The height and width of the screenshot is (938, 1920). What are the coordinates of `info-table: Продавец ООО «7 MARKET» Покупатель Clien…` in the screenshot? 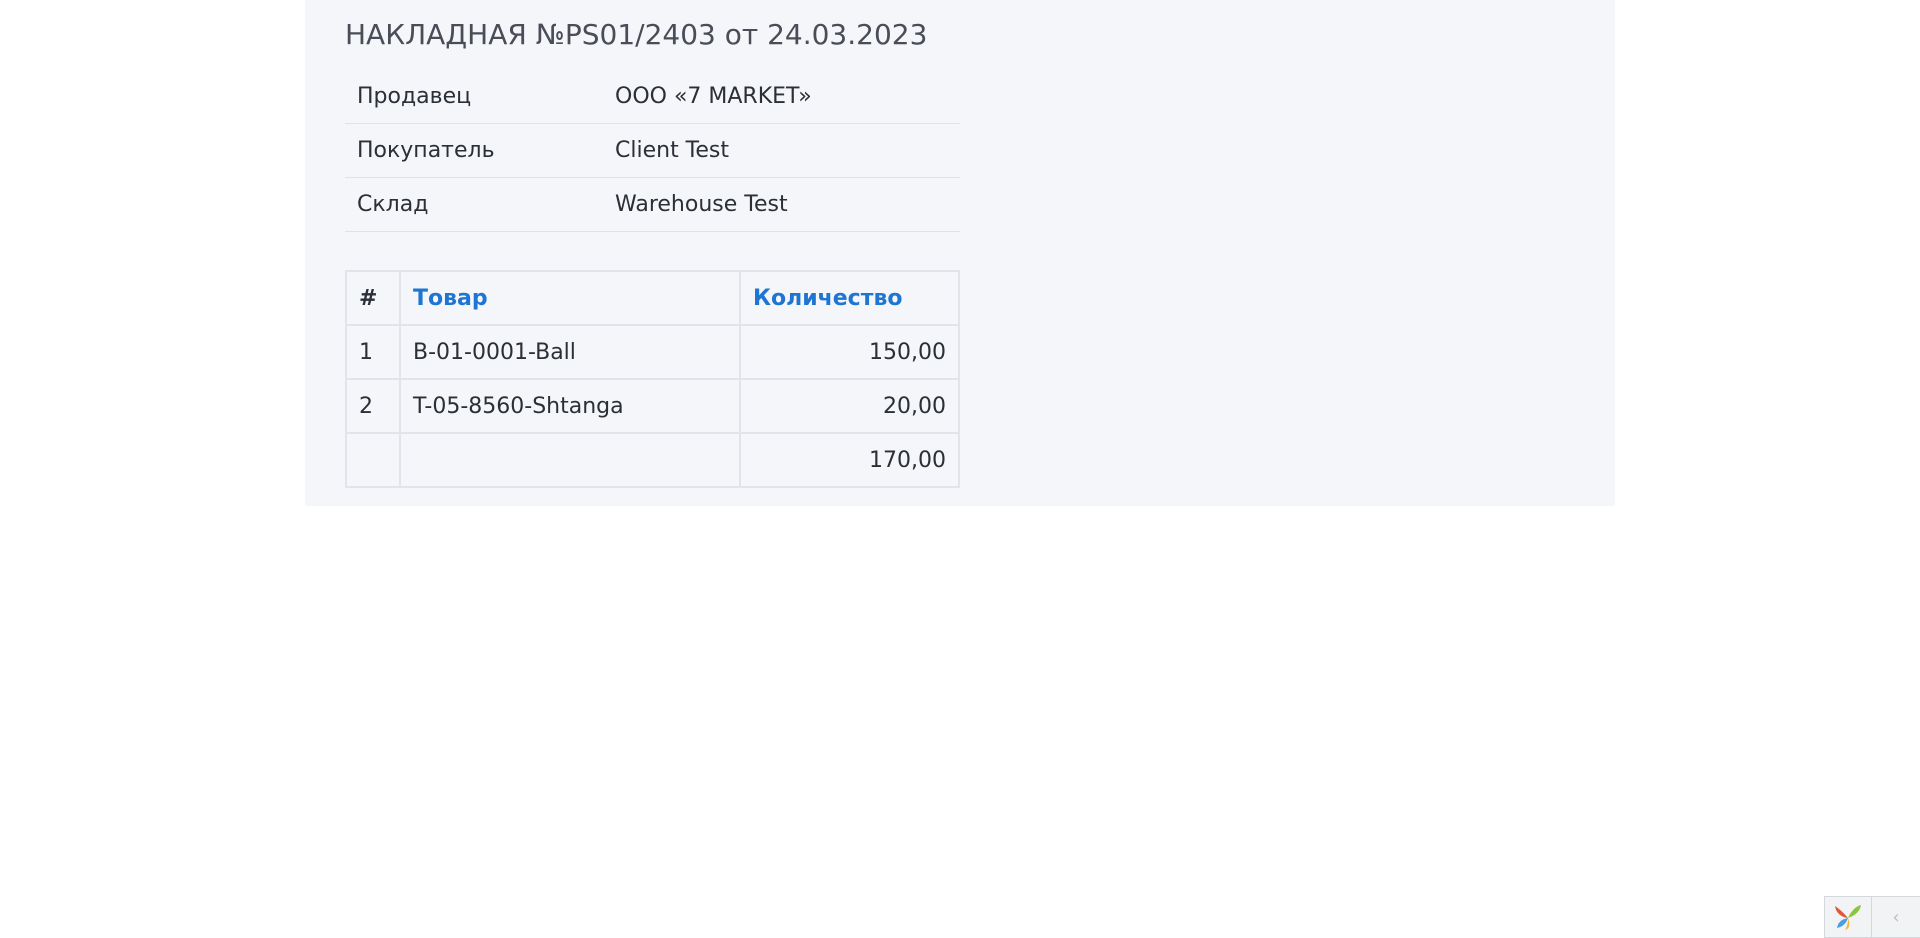 It's located at (652, 151).